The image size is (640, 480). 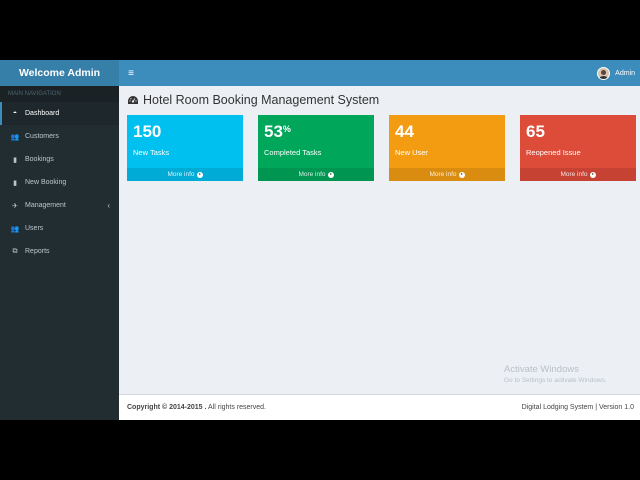 What do you see at coordinates (15, 113) in the screenshot?
I see `dashboard-icon: ◓` at bounding box center [15, 113].